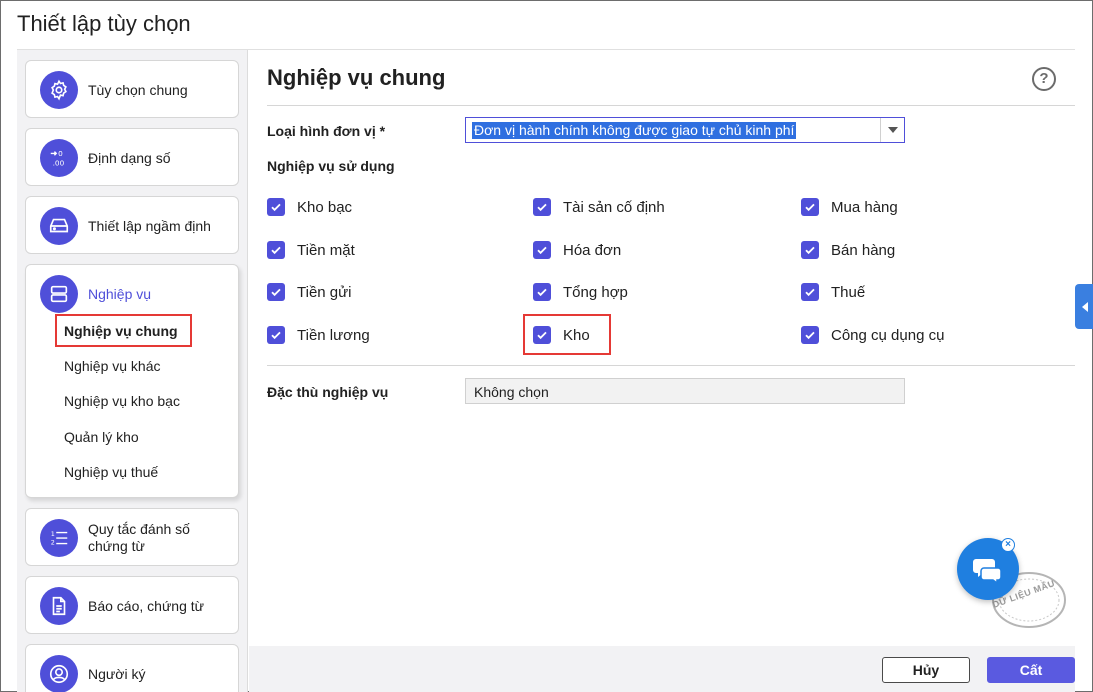 Image resolution: width=1093 pixels, height=692 pixels. Describe the element at coordinates (614, 207) in the screenshot. I see `checkbox-label: Tài sản cố định` at that location.